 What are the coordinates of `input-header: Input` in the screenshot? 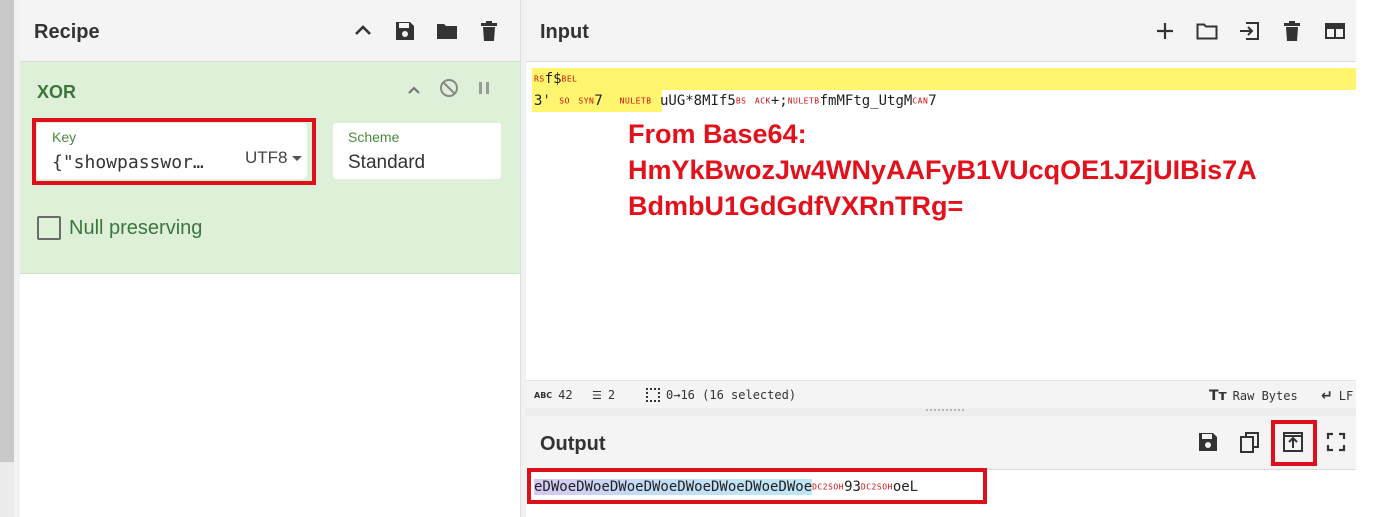 It's located at (941, 31).